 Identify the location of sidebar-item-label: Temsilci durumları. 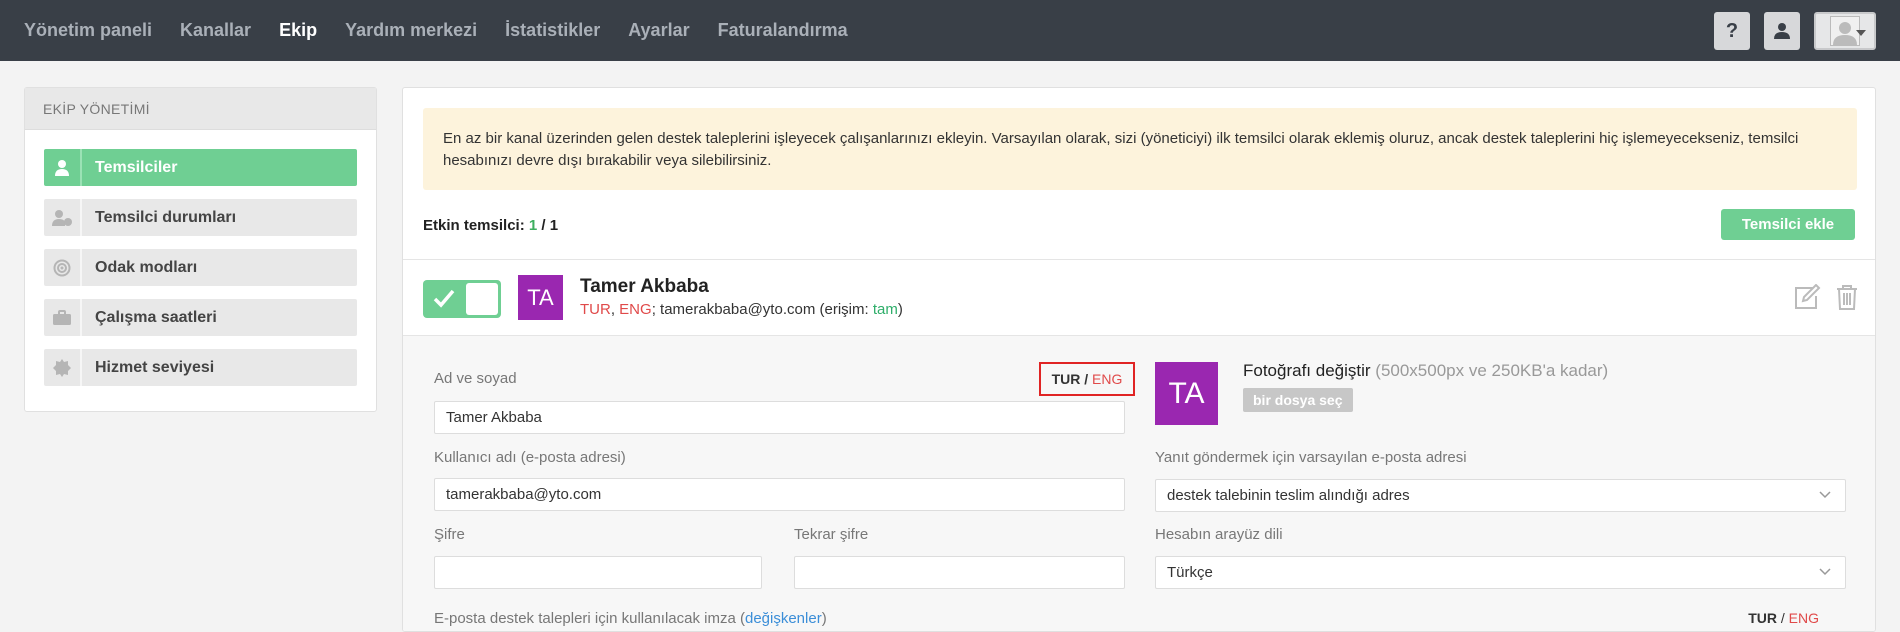
(166, 217).